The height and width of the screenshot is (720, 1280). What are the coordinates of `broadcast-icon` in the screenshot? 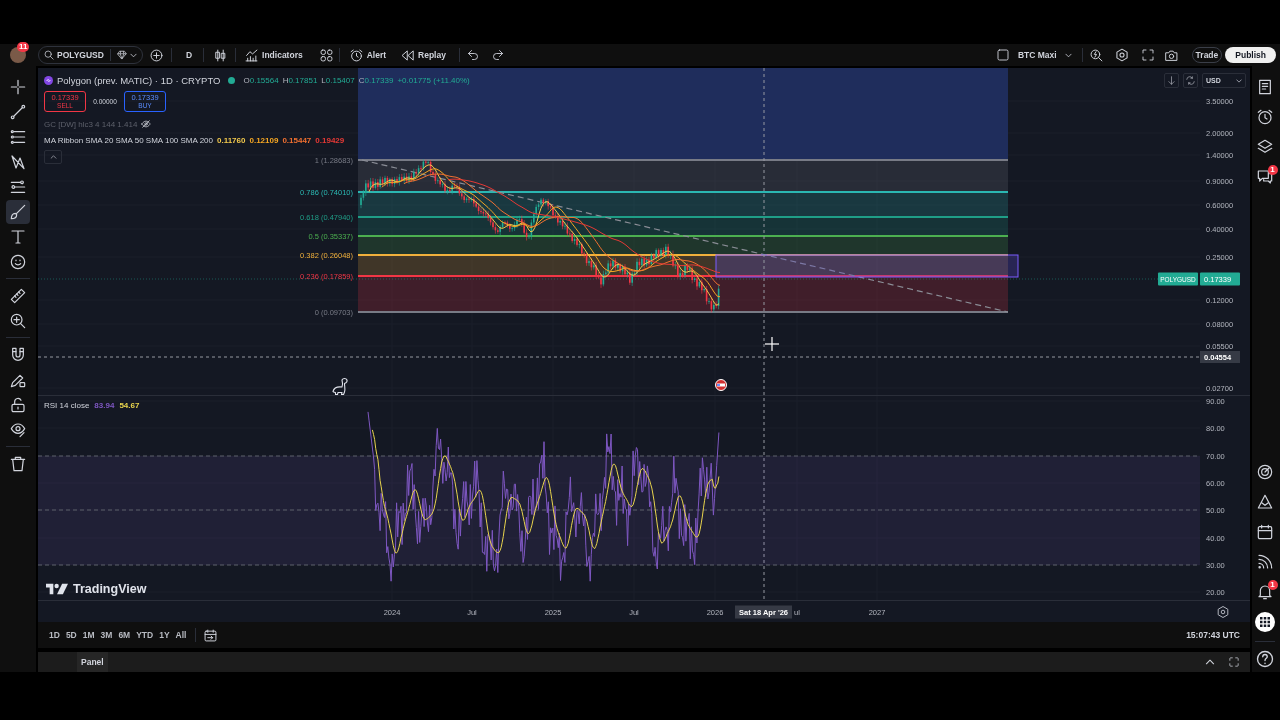 It's located at (1264, 562).